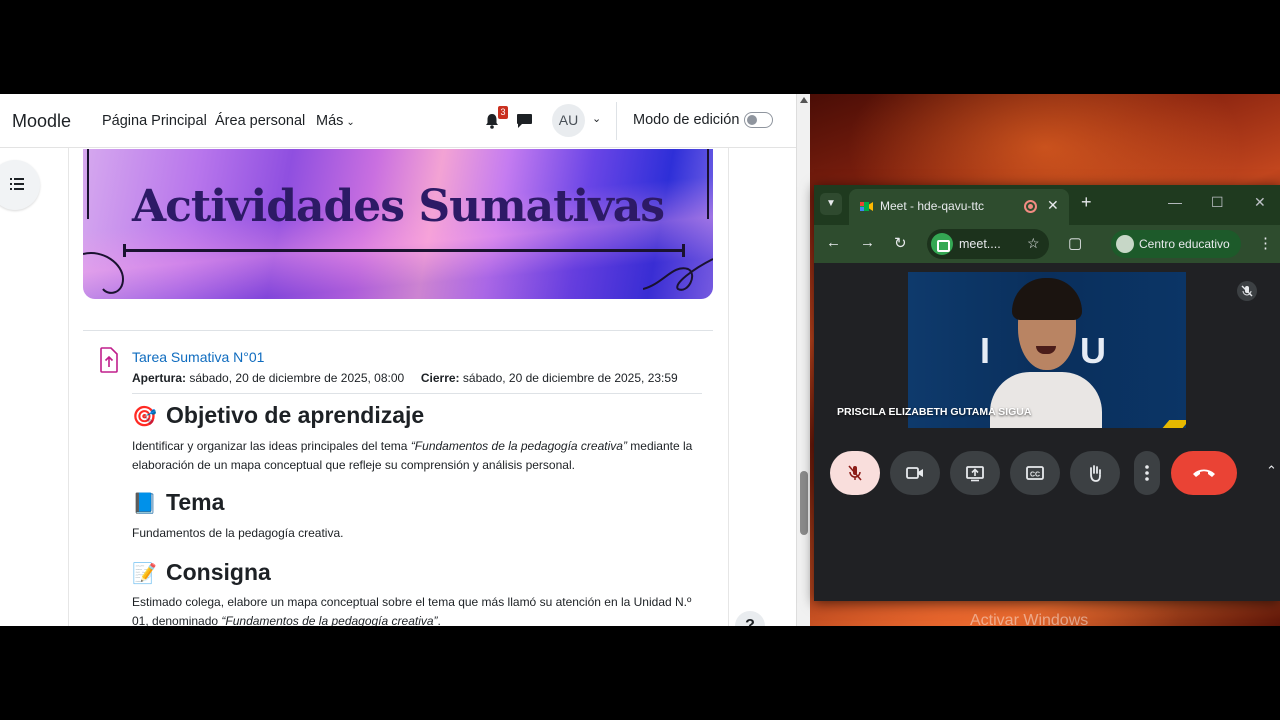 This screenshot has width=1280, height=720. I want to click on instructions-text-part: ., so click(439, 620).